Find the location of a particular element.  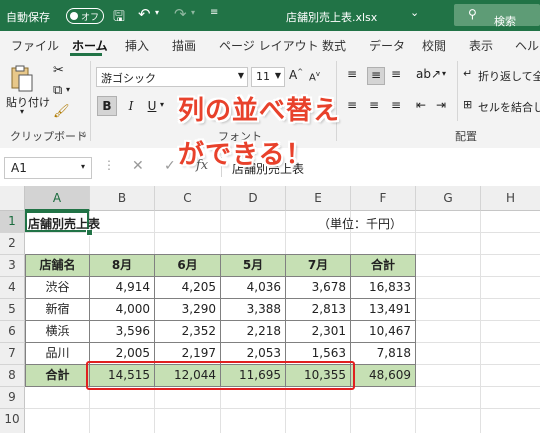

column-header-b: B is located at coordinates (122, 198).